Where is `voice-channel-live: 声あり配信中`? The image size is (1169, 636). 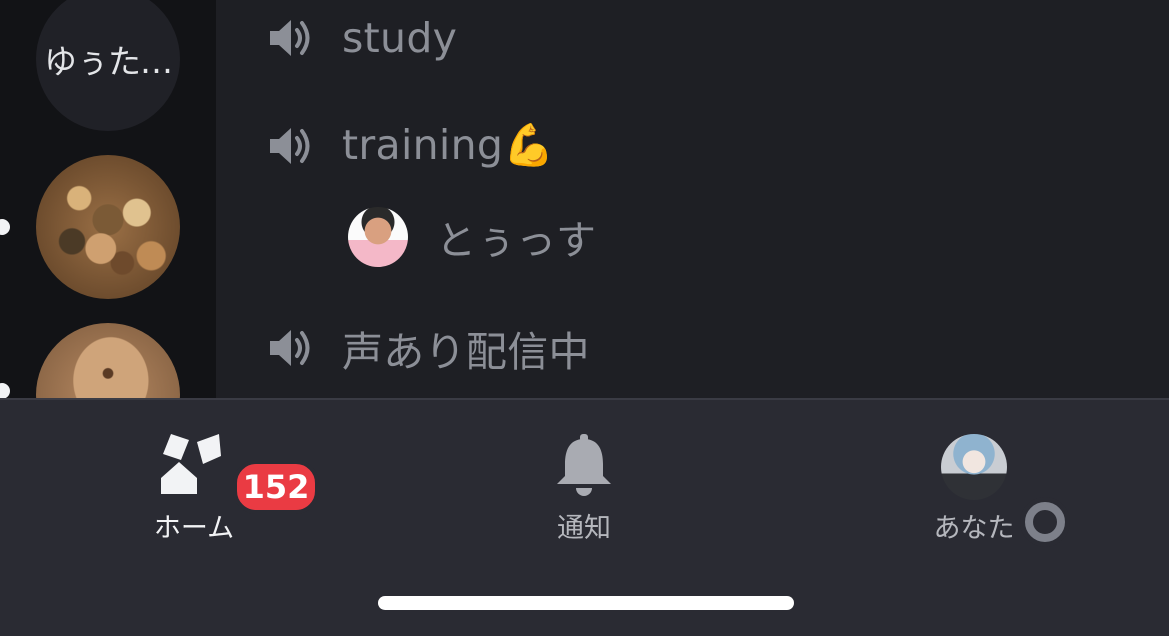 voice-channel-live: 声あり配信中 is located at coordinates (428, 348).